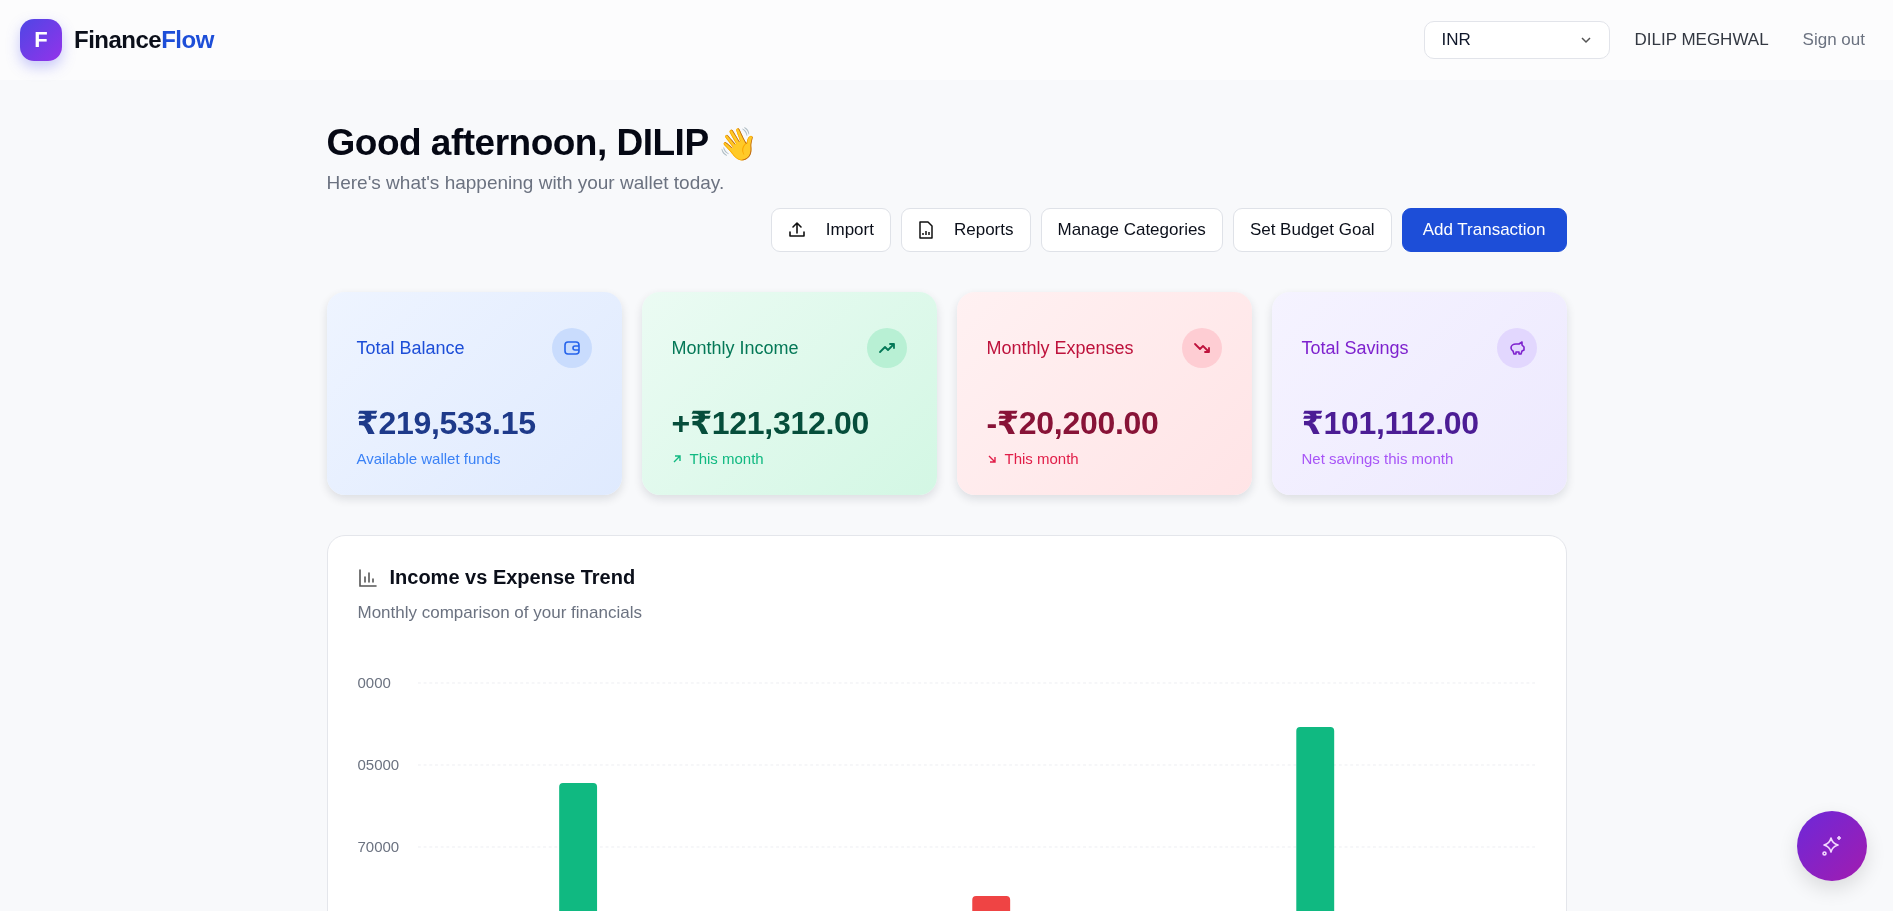  I want to click on axis-tick-label: 05000, so click(378, 764).